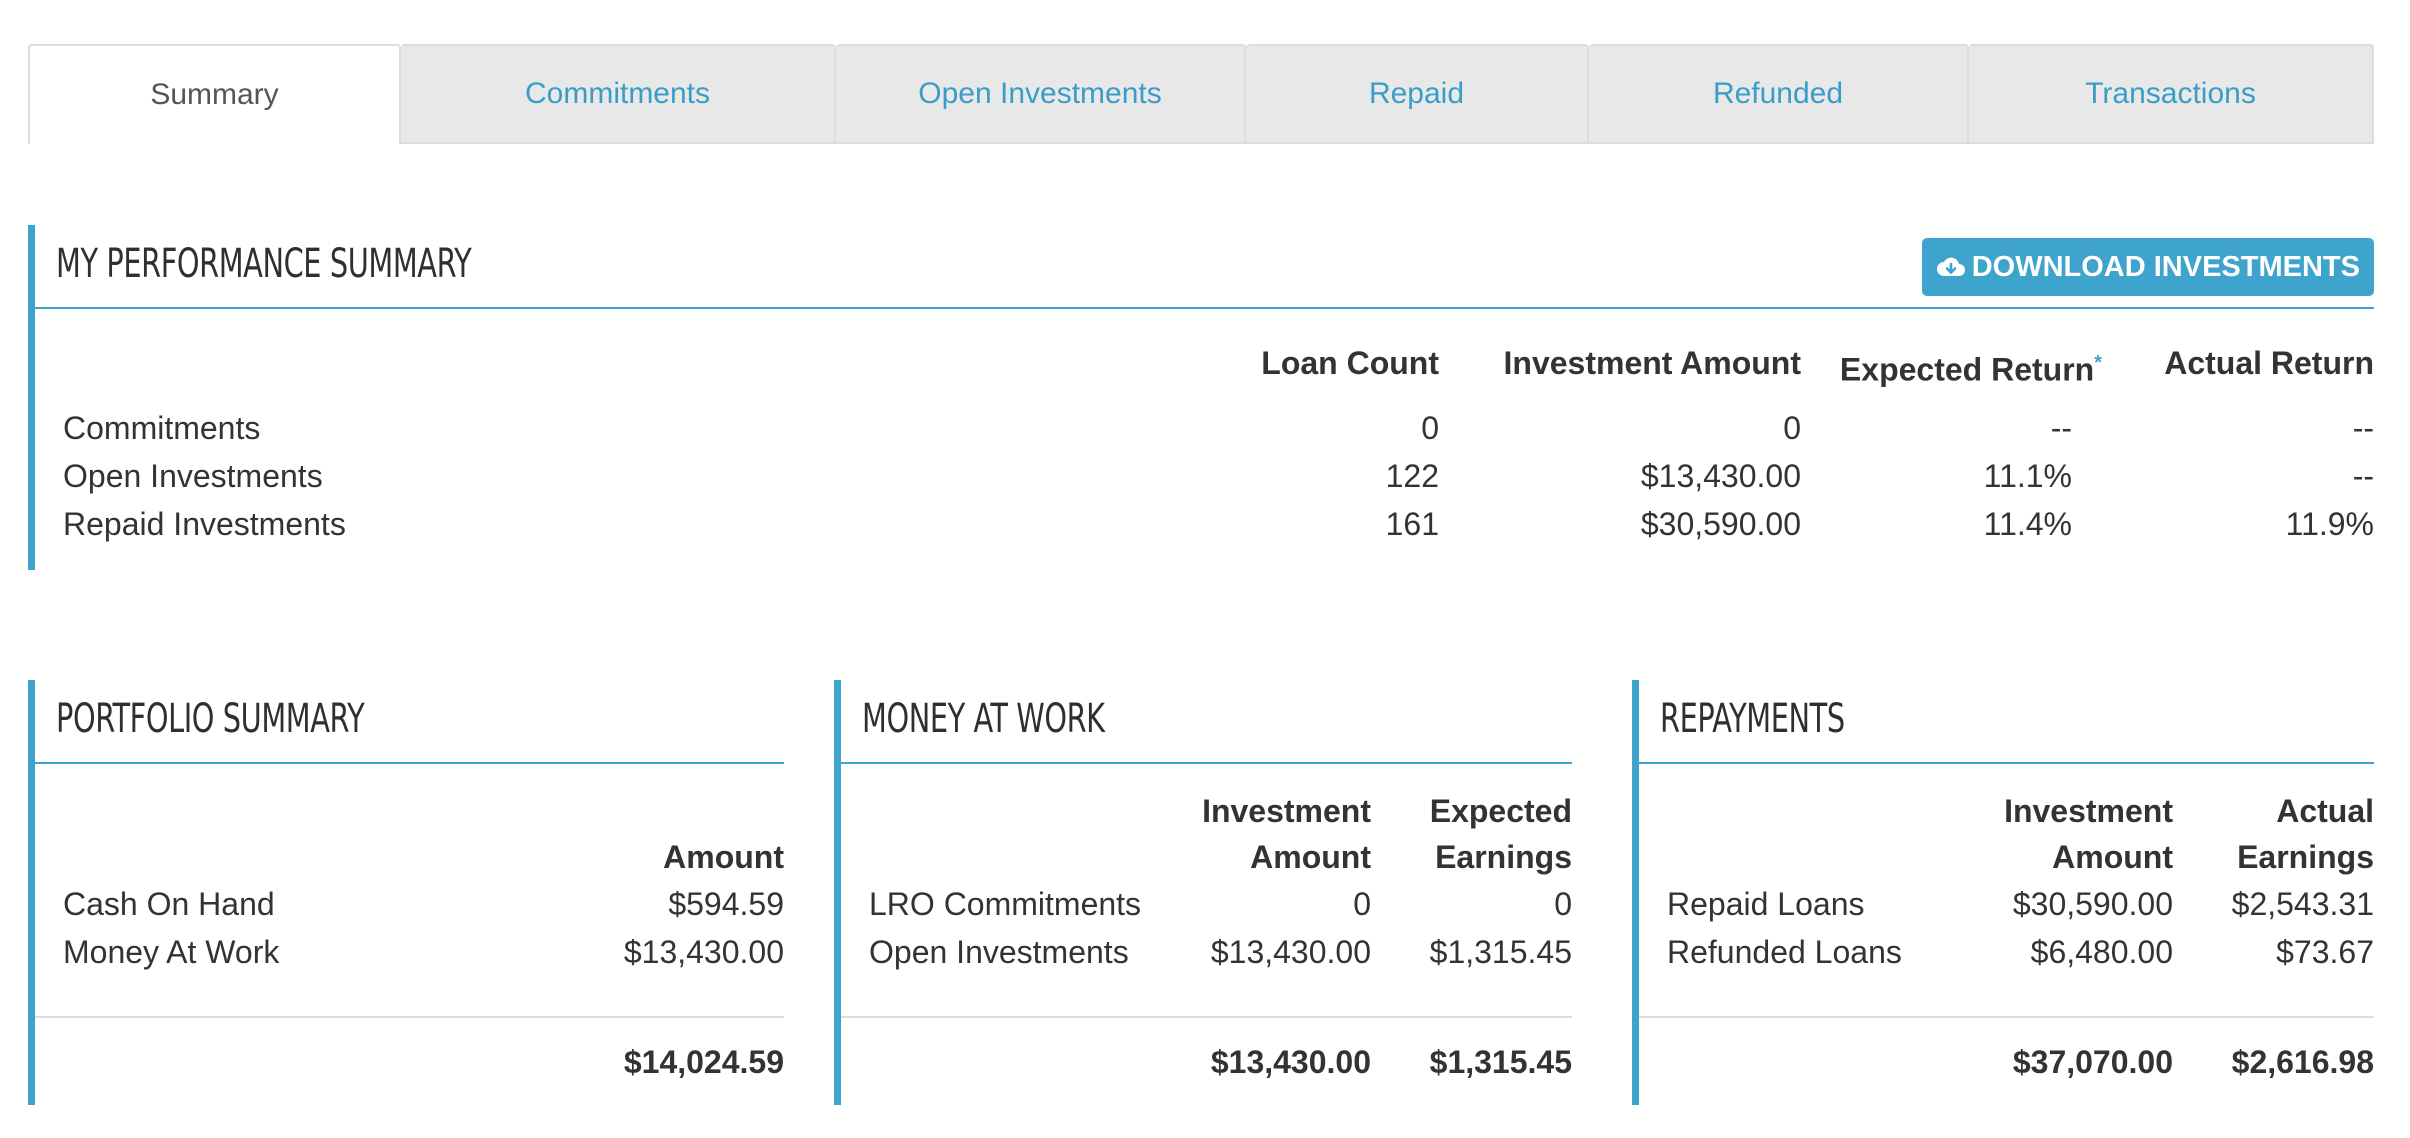  Describe the element at coordinates (2092, 1062) in the screenshot. I see `repayments-total-investment: $37,070.00` at that location.